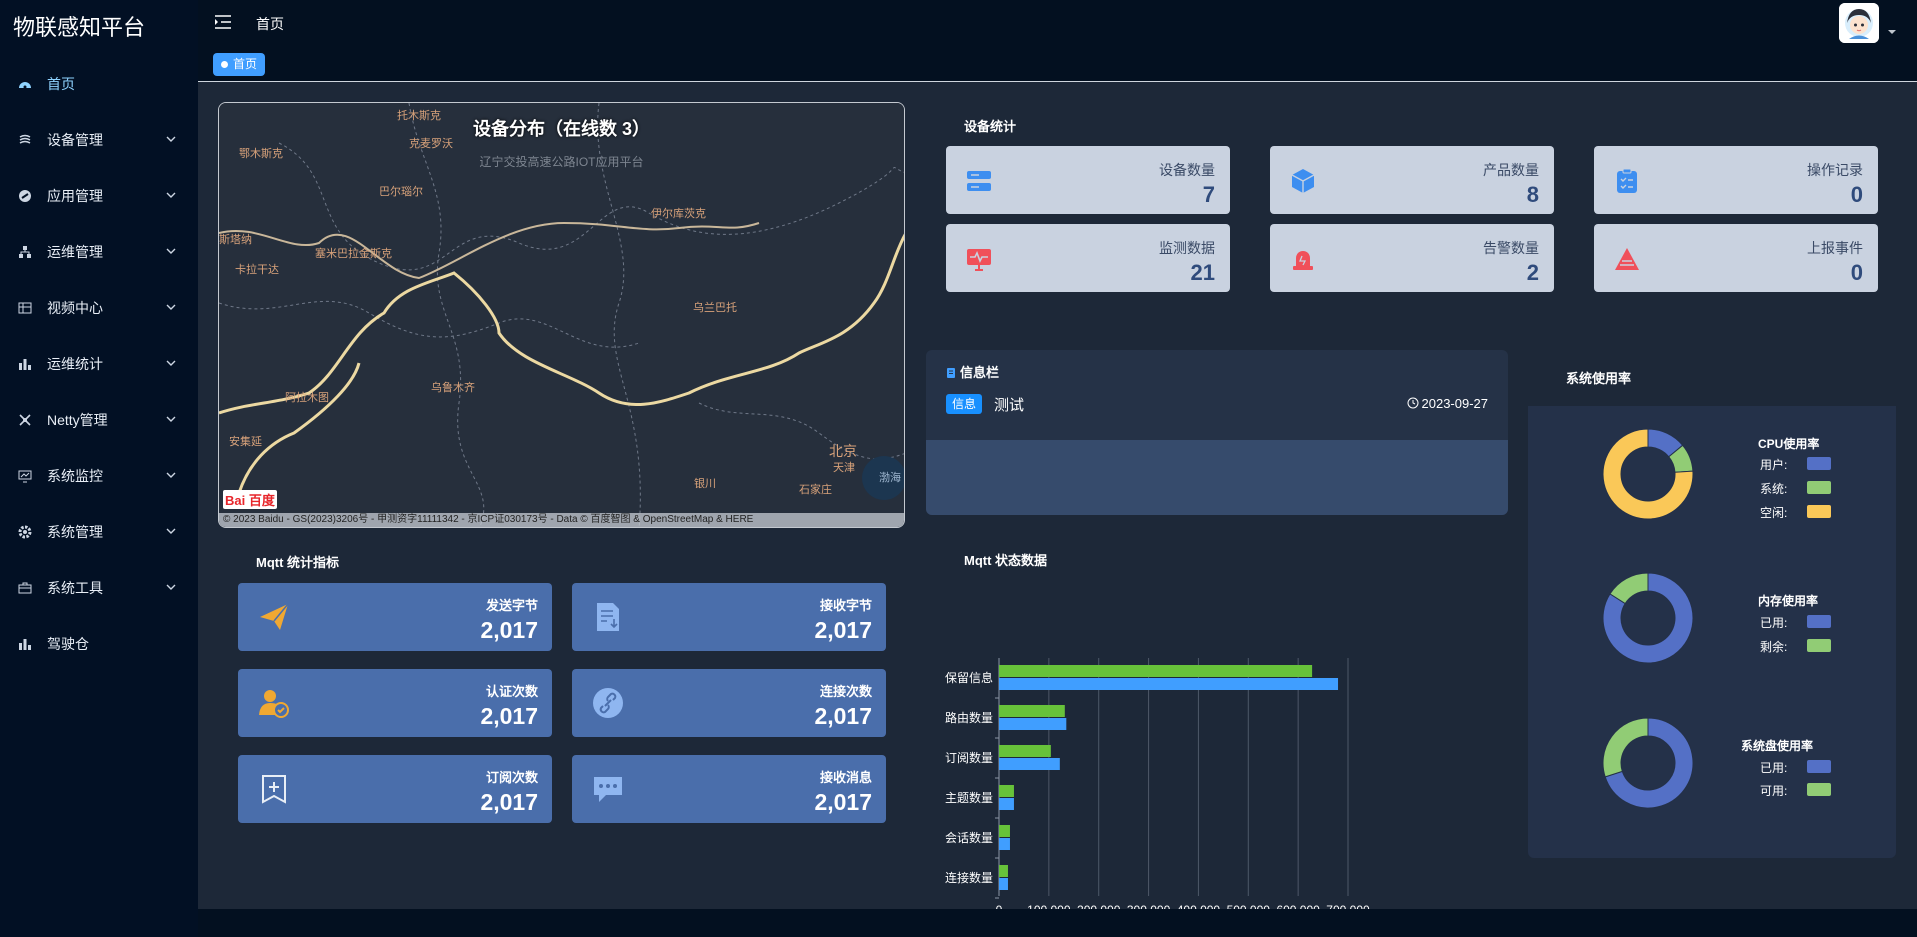  Describe the element at coordinates (1208, 194) in the screenshot. I see `stat-value: 7` at that location.